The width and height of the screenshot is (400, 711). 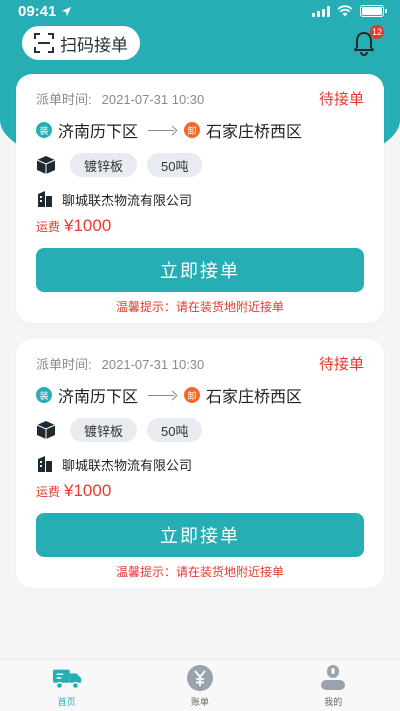 What do you see at coordinates (67, 678) in the screenshot?
I see `truck-icon` at bounding box center [67, 678].